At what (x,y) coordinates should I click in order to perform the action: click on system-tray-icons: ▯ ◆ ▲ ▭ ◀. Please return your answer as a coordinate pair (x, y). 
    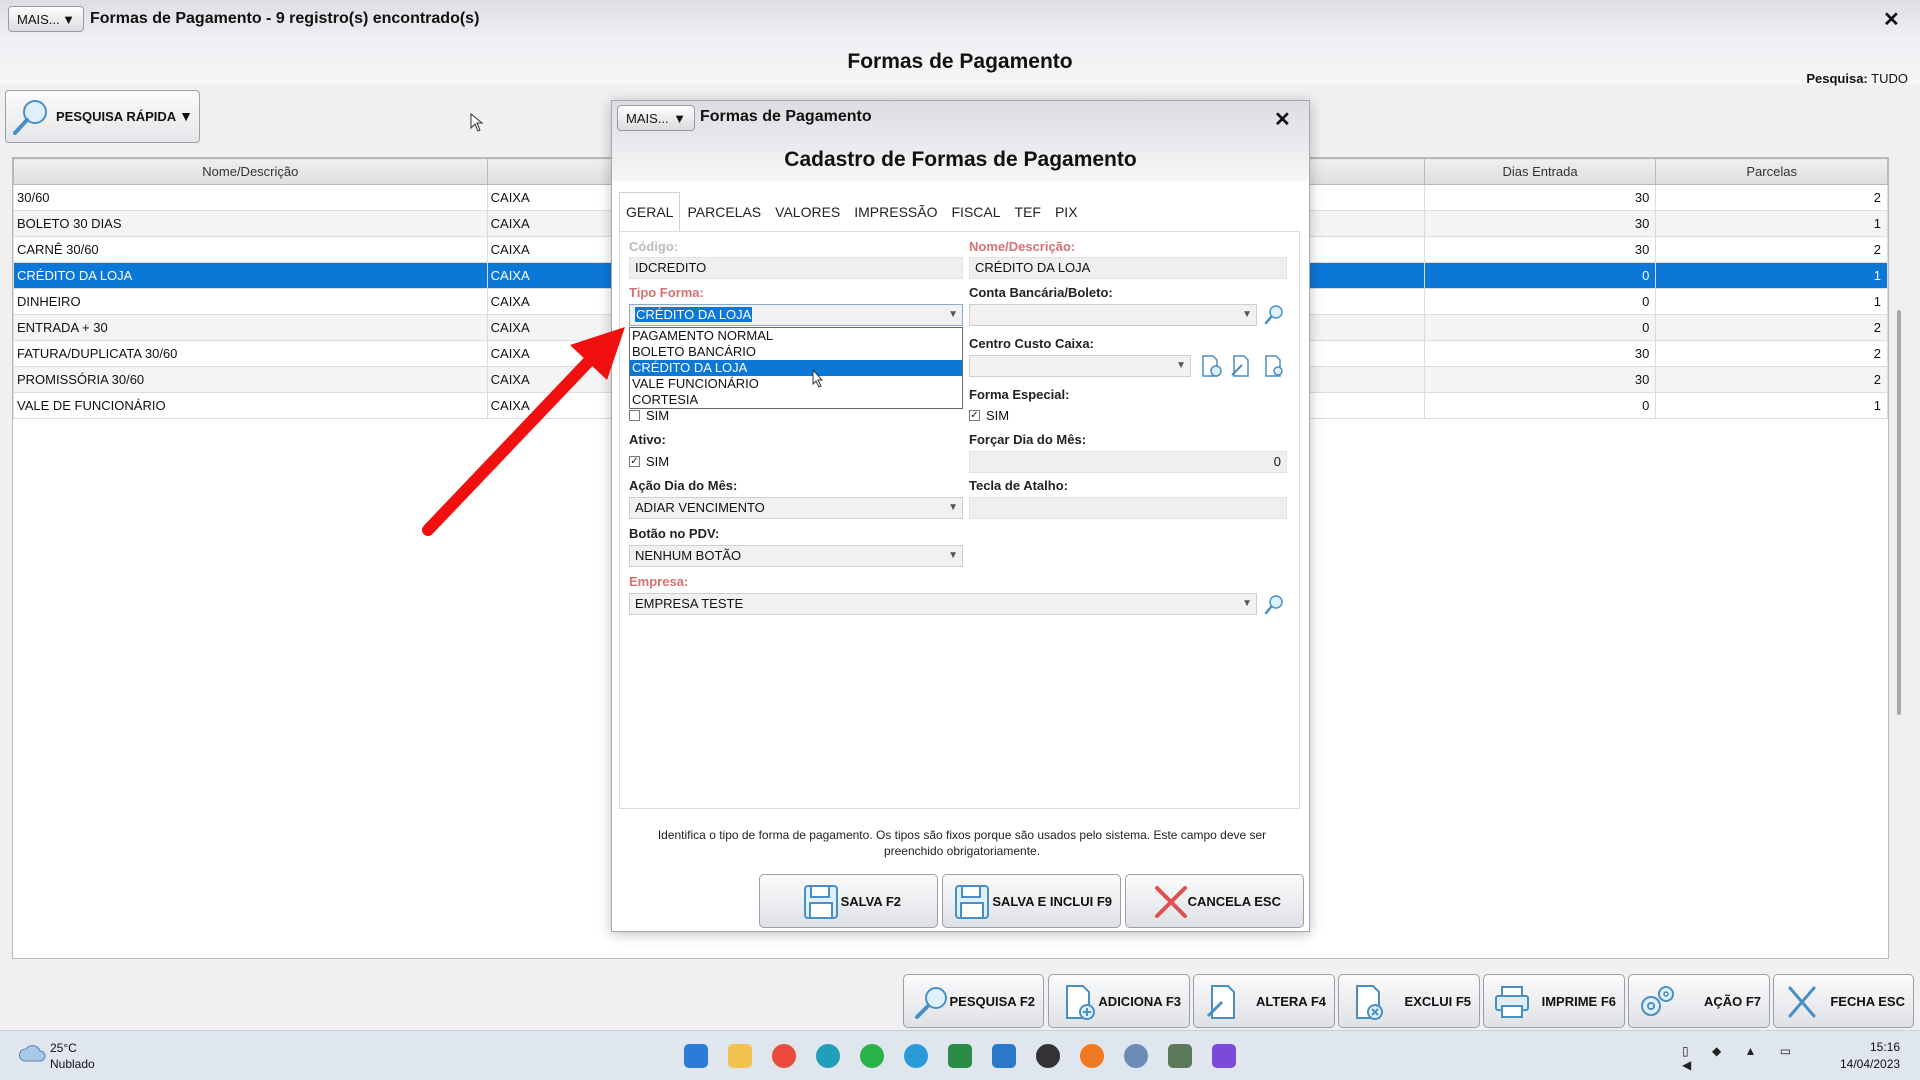
    Looking at the image, I should click on (1752, 1058).